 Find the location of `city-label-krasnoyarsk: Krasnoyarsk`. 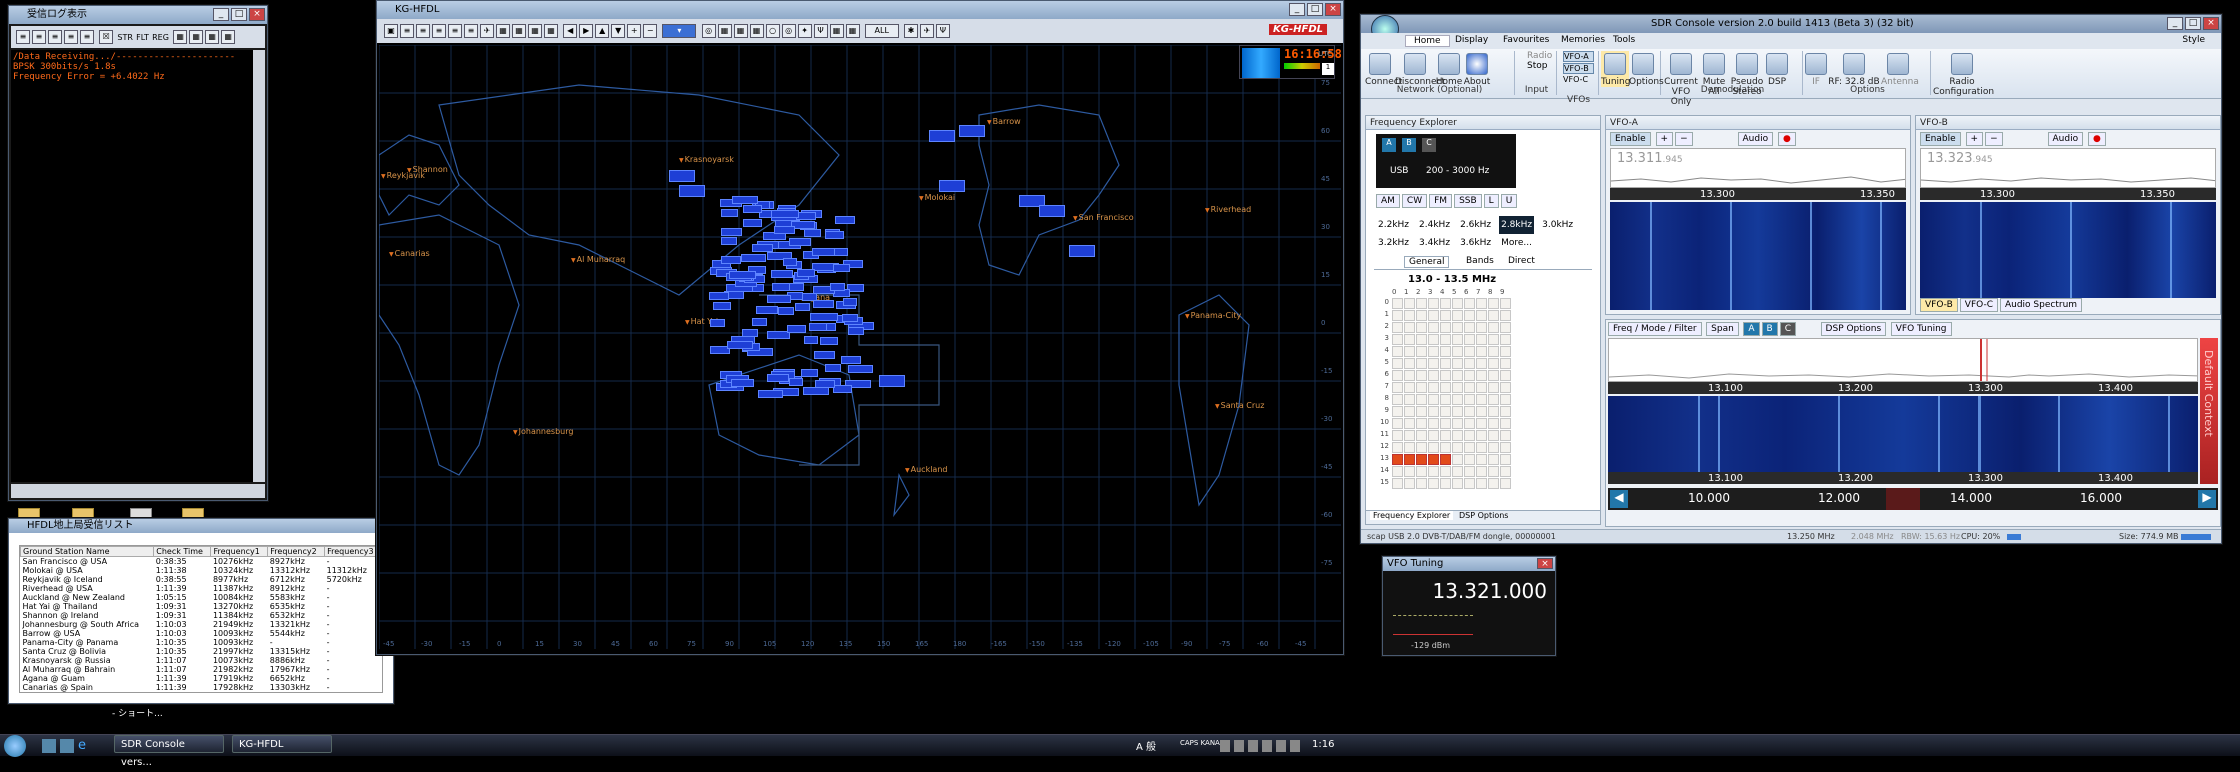

city-label-krasnoyarsk: Krasnoyarsk is located at coordinates (706, 159).